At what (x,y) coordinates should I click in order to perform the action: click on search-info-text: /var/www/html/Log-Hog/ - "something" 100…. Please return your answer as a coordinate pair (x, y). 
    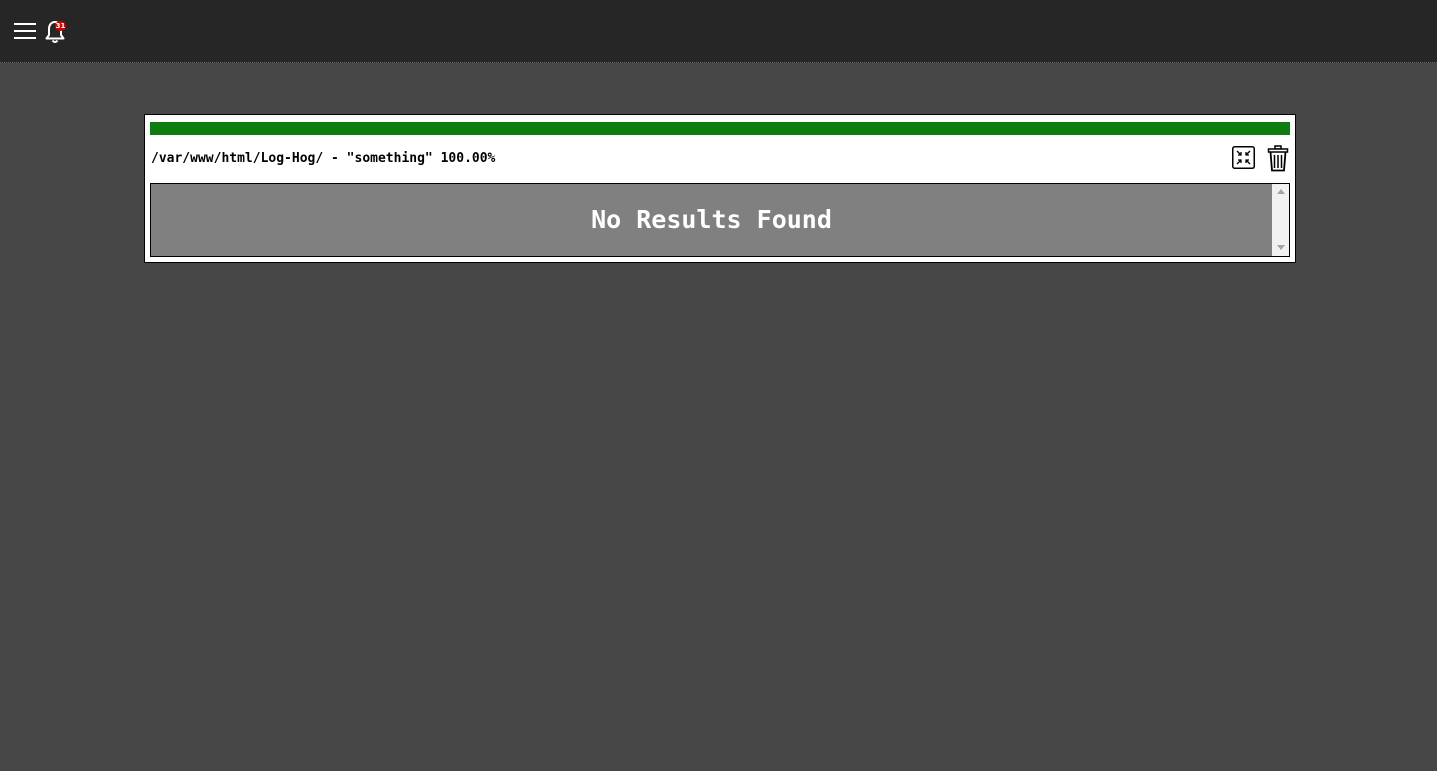
    Looking at the image, I should click on (323, 158).